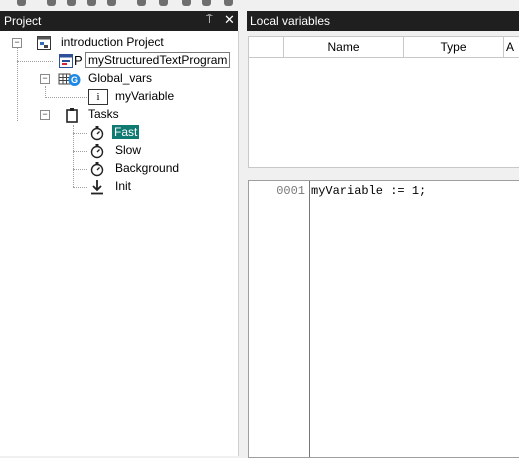  I want to click on column-header-a: A, so click(511, 47).